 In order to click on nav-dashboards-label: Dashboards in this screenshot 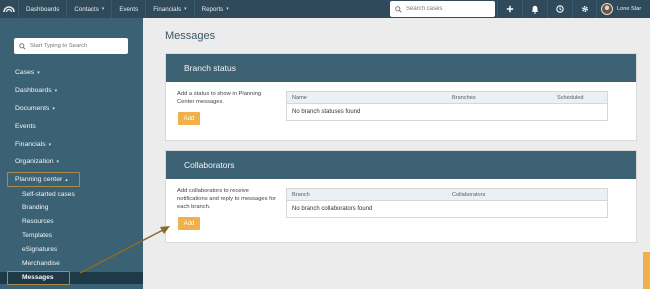, I will do `click(43, 9)`.